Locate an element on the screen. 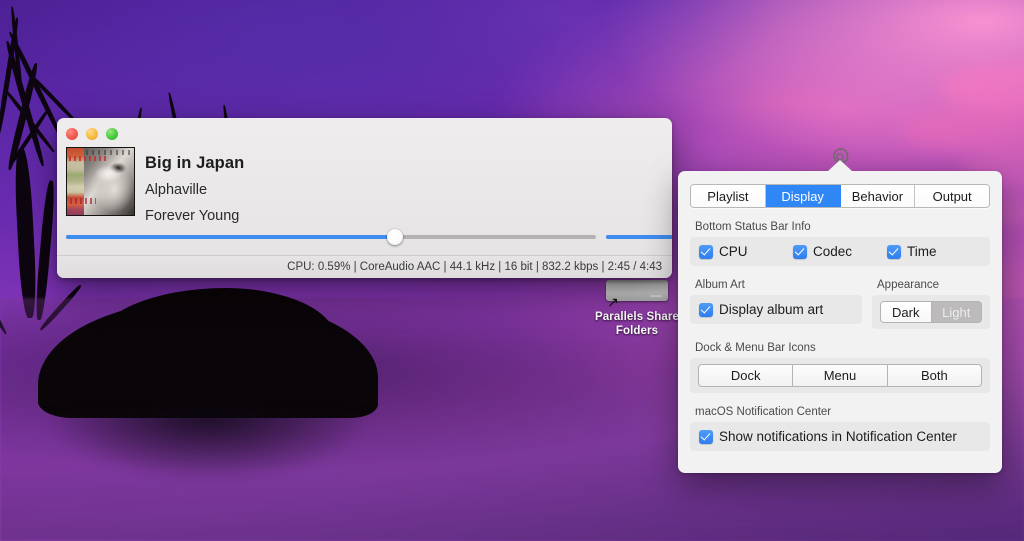 This screenshot has width=1024, height=541. segment-light: Light is located at coordinates (956, 312).